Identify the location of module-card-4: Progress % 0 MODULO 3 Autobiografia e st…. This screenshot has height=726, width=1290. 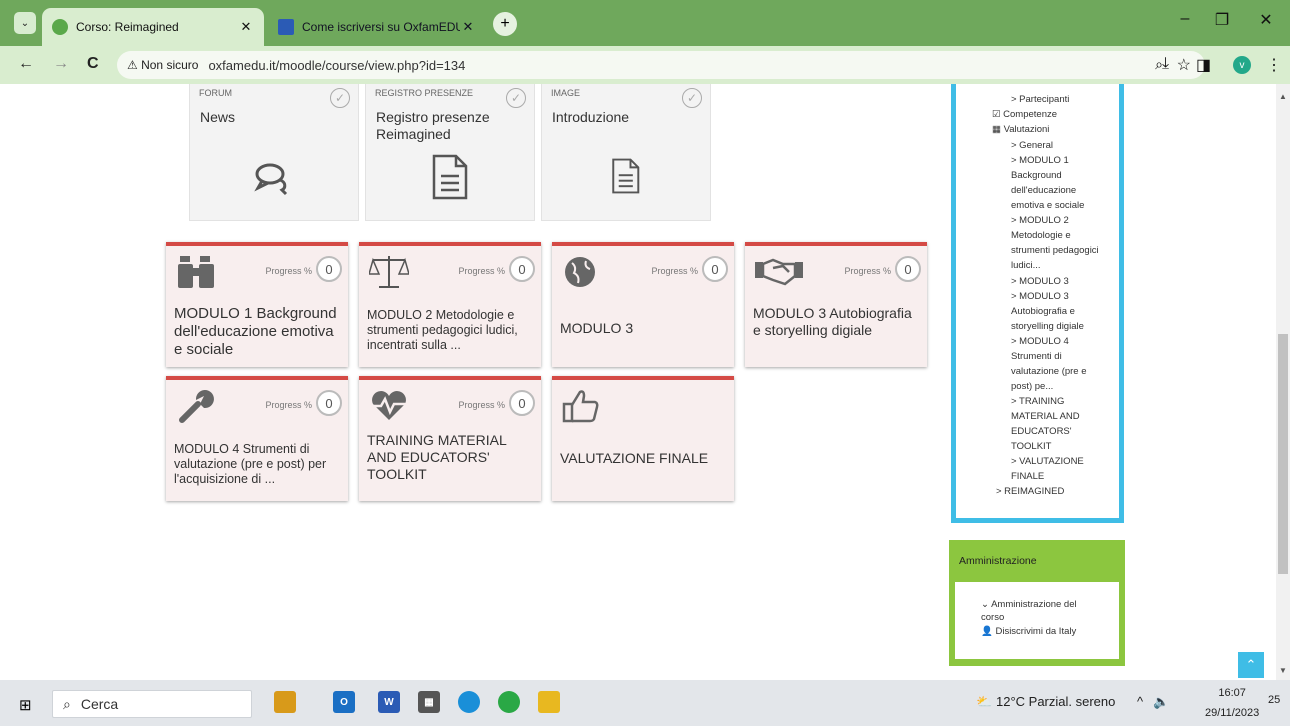
(836, 304).